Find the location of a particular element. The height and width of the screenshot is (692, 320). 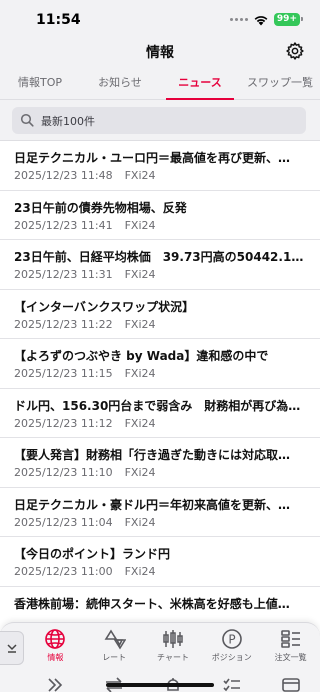

news-datetime: 2025/12/23 11:00 is located at coordinates (63, 571).